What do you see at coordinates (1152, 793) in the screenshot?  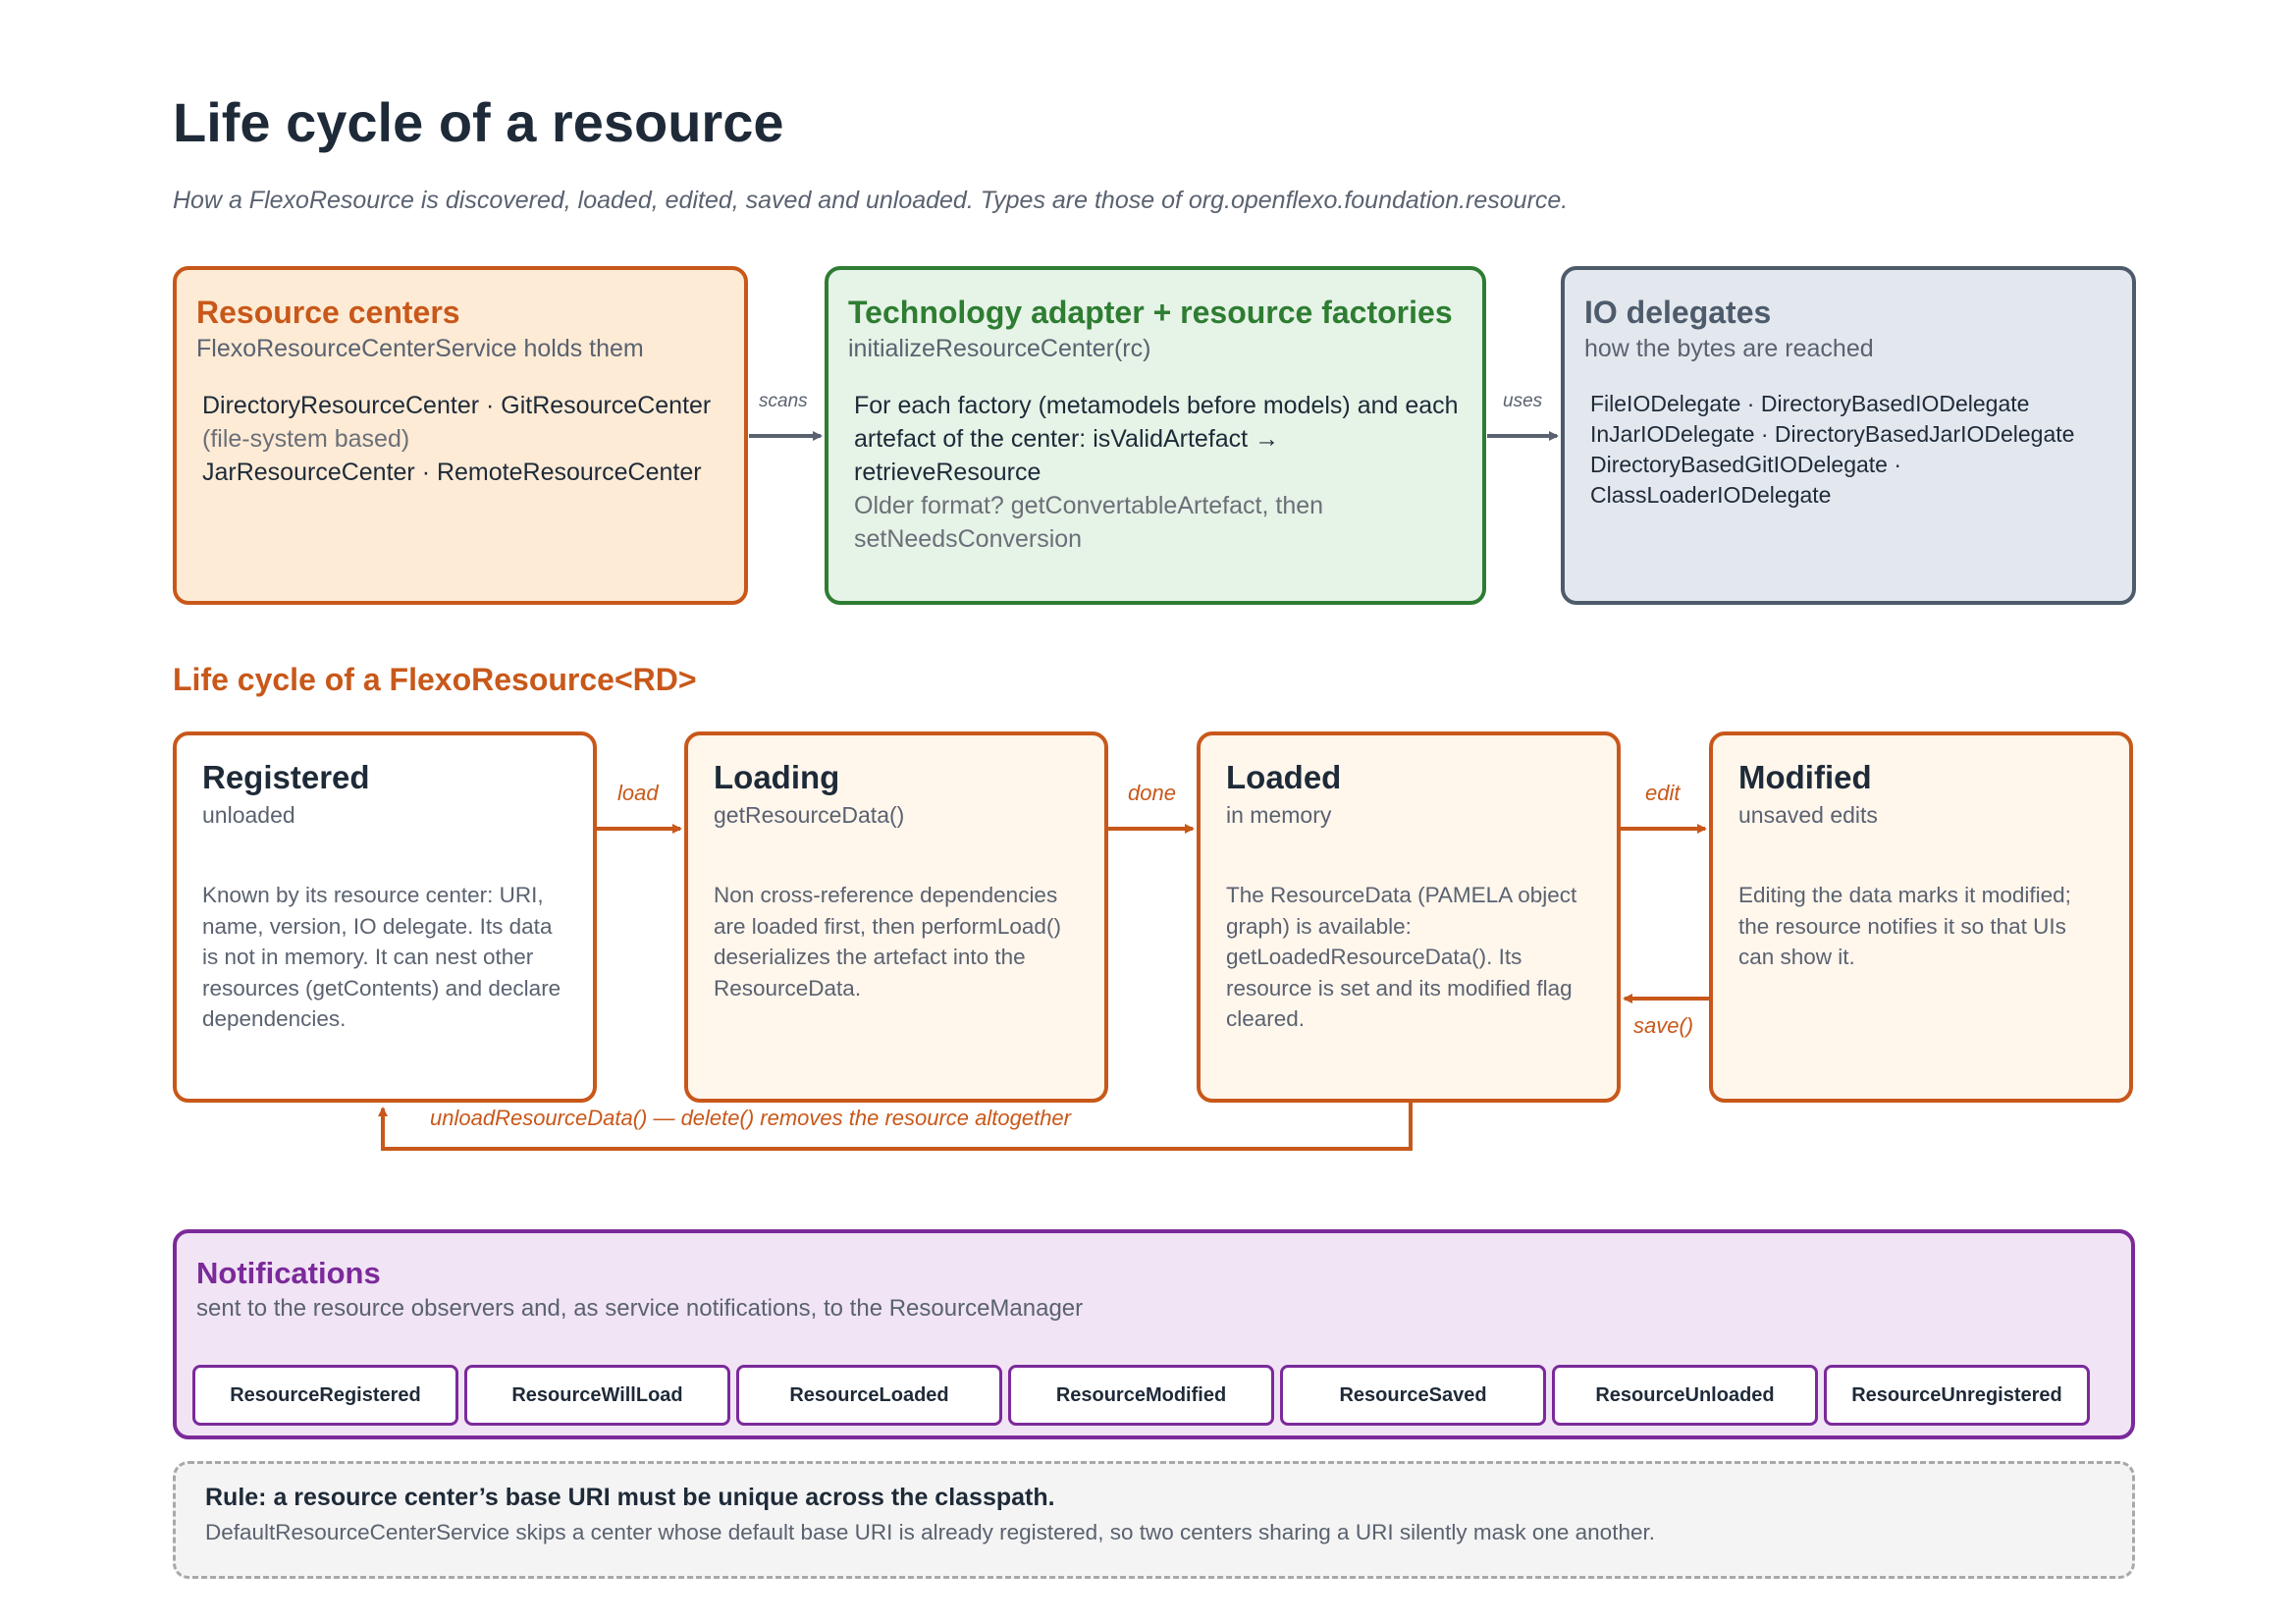 I see `transition-done-label: done` at bounding box center [1152, 793].